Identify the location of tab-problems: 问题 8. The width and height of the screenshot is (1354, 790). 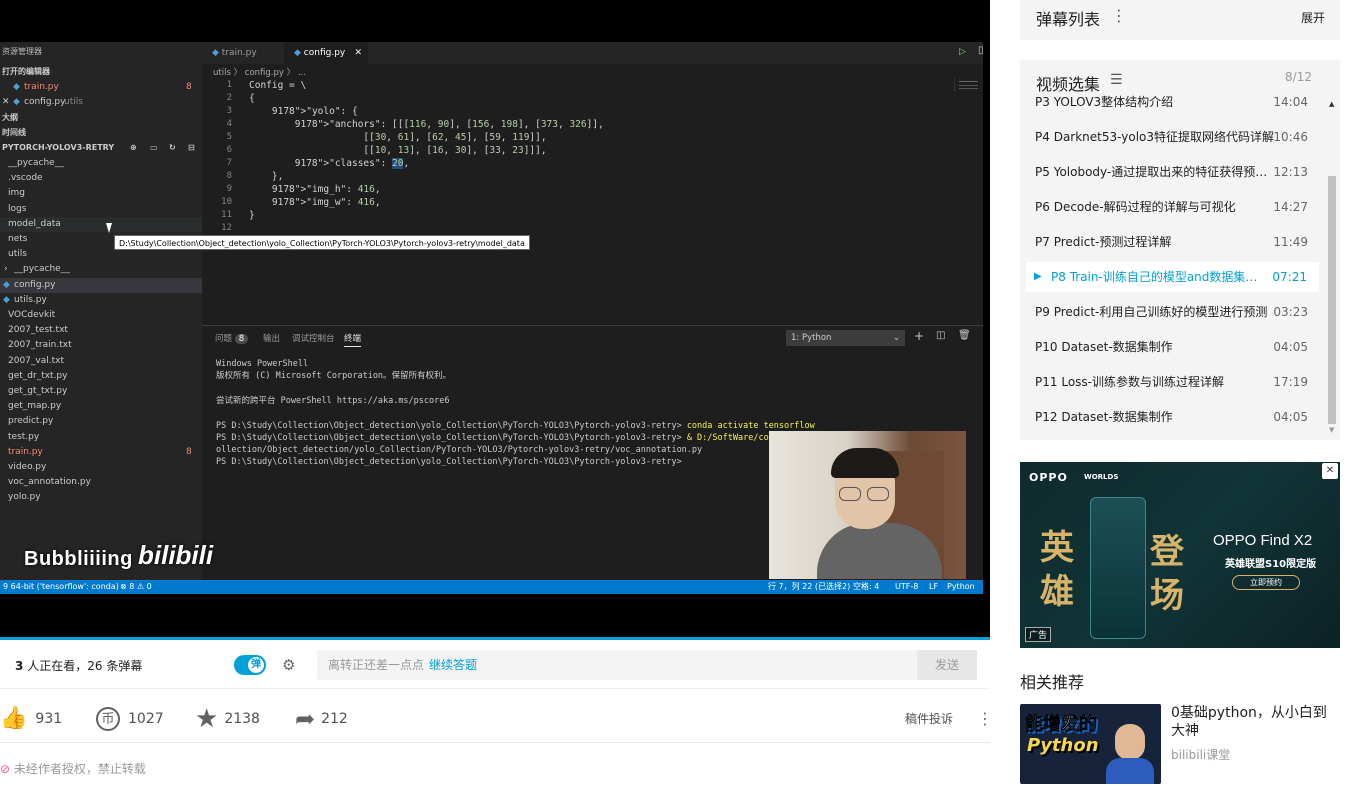
(232, 338).